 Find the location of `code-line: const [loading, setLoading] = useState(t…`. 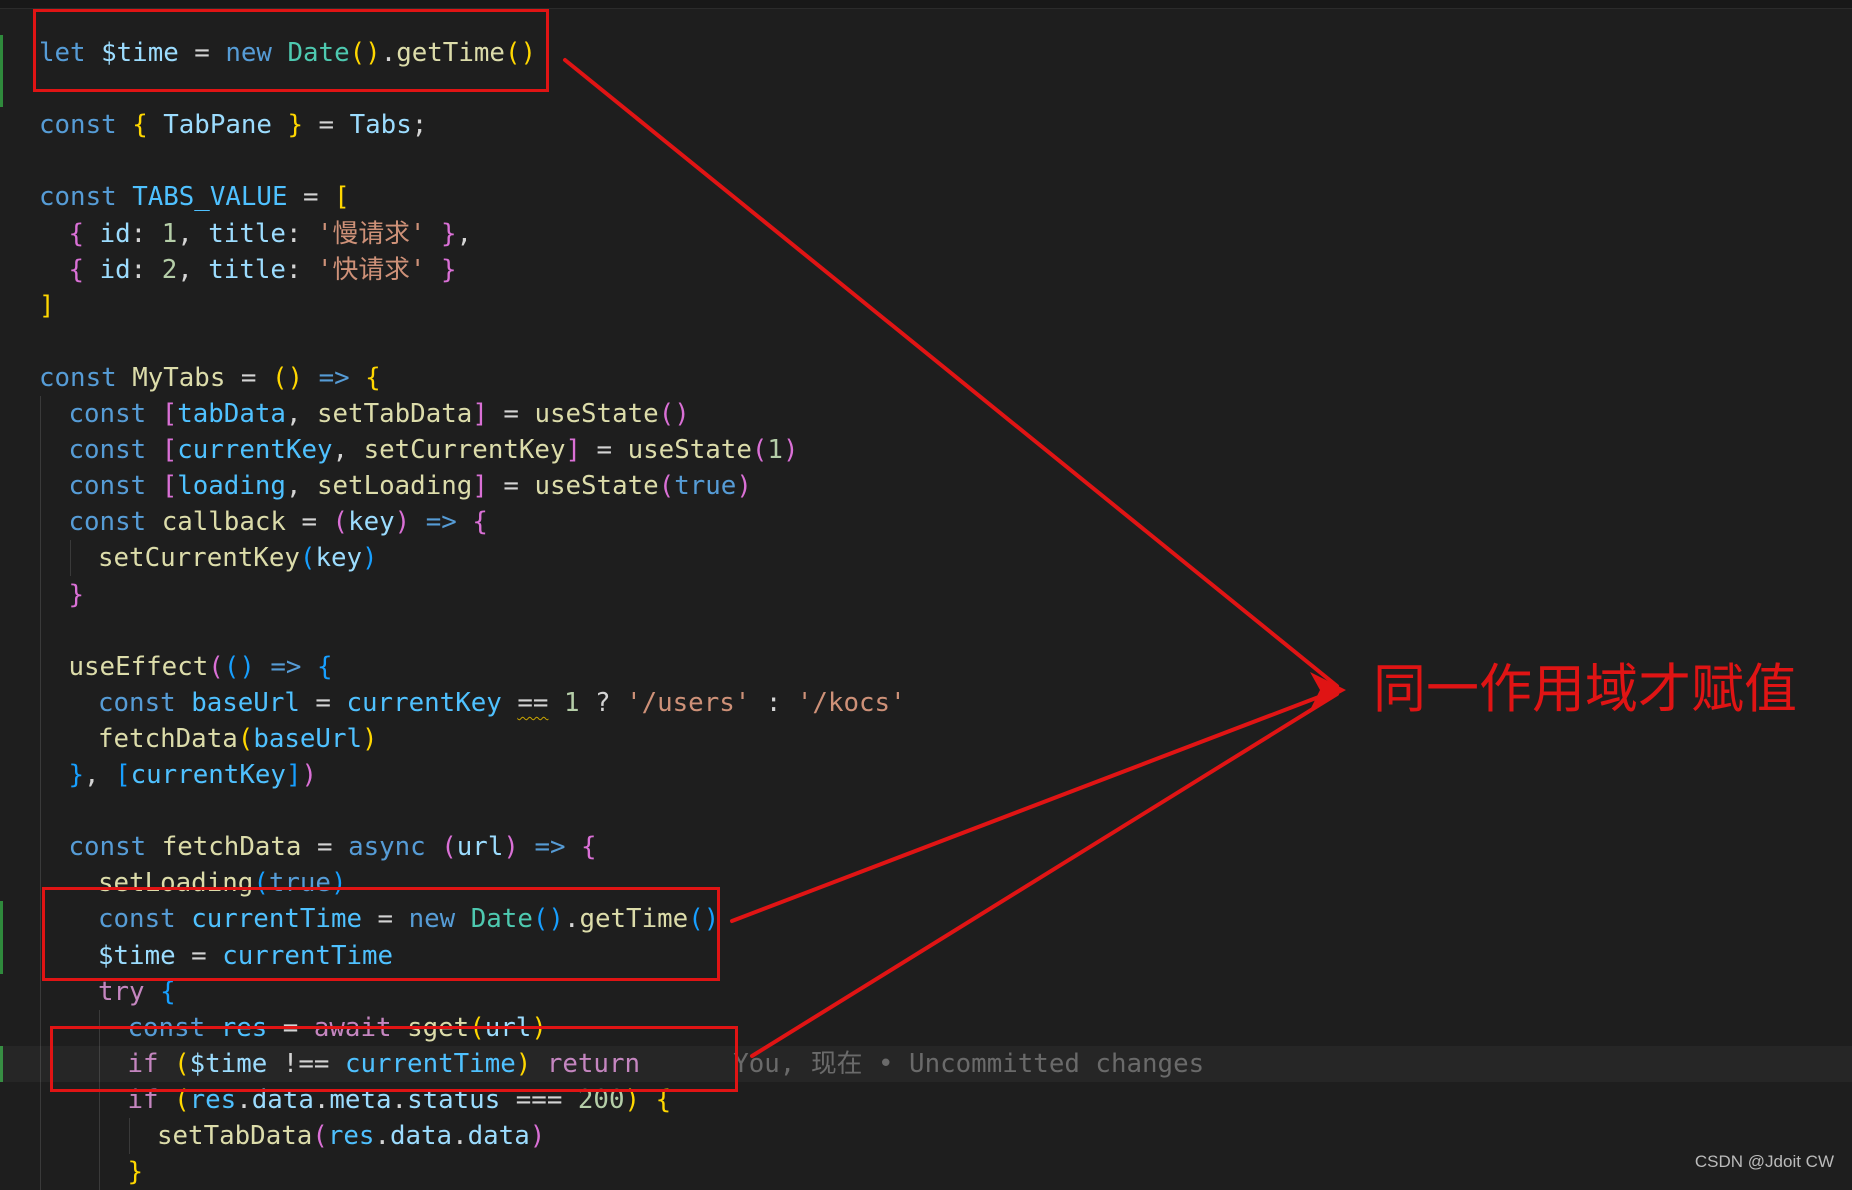

code-line: const [loading, setLoading] = useState(t… is located at coordinates (376, 486).